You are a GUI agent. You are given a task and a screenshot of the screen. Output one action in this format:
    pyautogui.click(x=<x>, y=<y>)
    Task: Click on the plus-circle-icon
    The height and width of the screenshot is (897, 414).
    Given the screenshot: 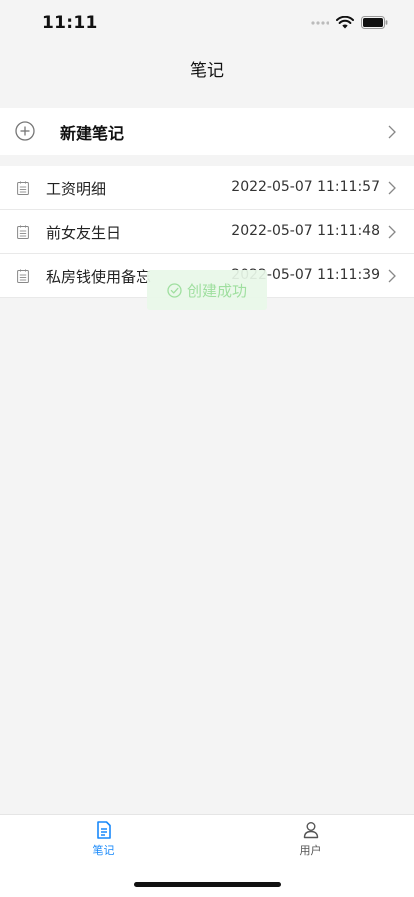 What is the action you would take?
    pyautogui.click(x=25, y=131)
    